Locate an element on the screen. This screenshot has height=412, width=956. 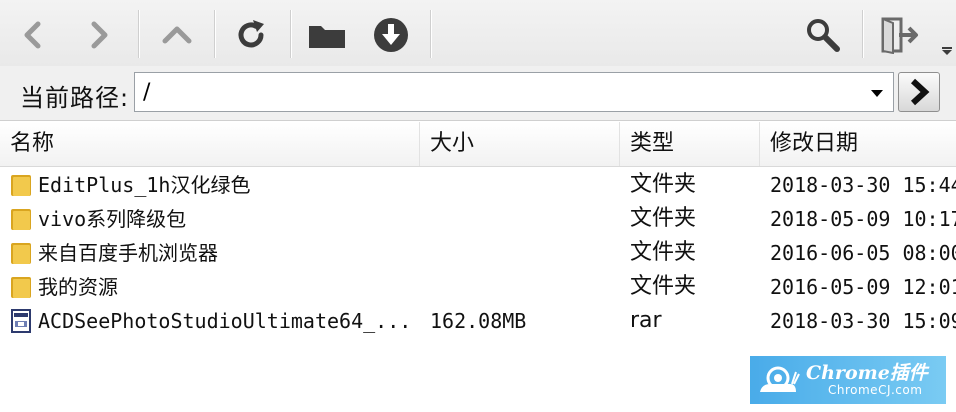
chevron-right-icon is located at coordinates (99, 35).